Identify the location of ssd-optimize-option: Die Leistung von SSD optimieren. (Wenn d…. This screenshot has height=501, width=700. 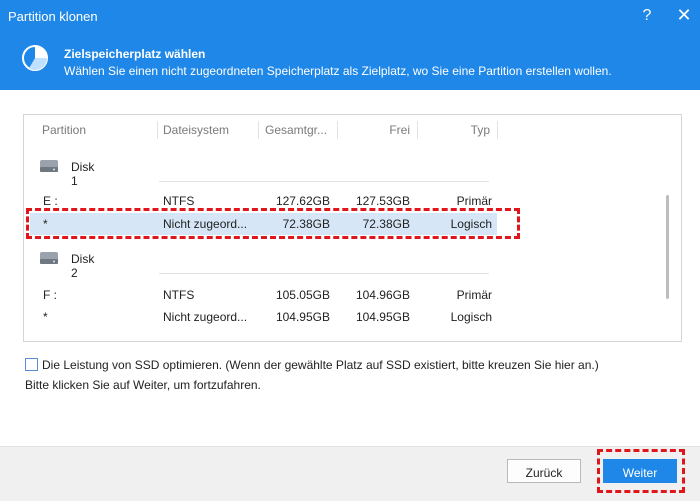
(355, 365).